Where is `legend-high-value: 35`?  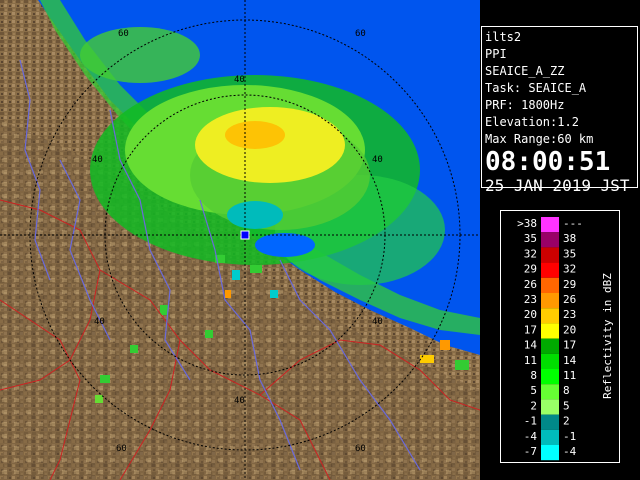 legend-high-value: 35 is located at coordinates (569, 253).